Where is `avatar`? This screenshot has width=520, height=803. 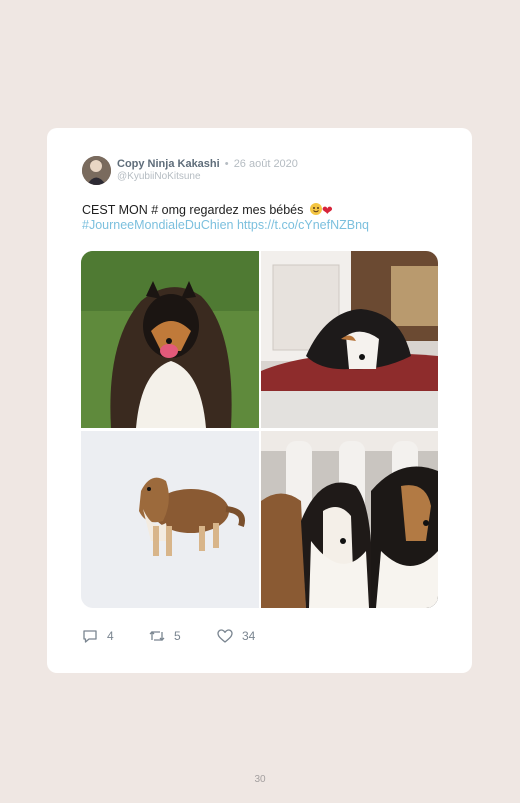
avatar is located at coordinates (96, 170).